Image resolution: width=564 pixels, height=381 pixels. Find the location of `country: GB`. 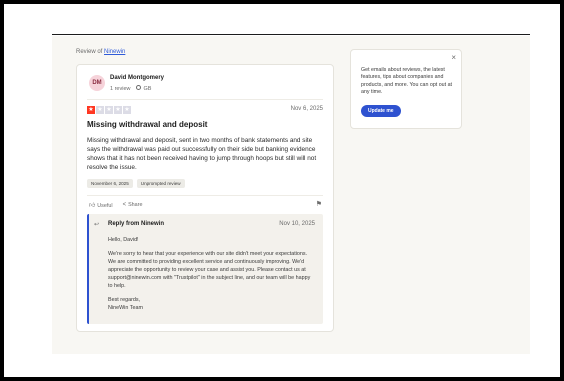

country: GB is located at coordinates (143, 88).